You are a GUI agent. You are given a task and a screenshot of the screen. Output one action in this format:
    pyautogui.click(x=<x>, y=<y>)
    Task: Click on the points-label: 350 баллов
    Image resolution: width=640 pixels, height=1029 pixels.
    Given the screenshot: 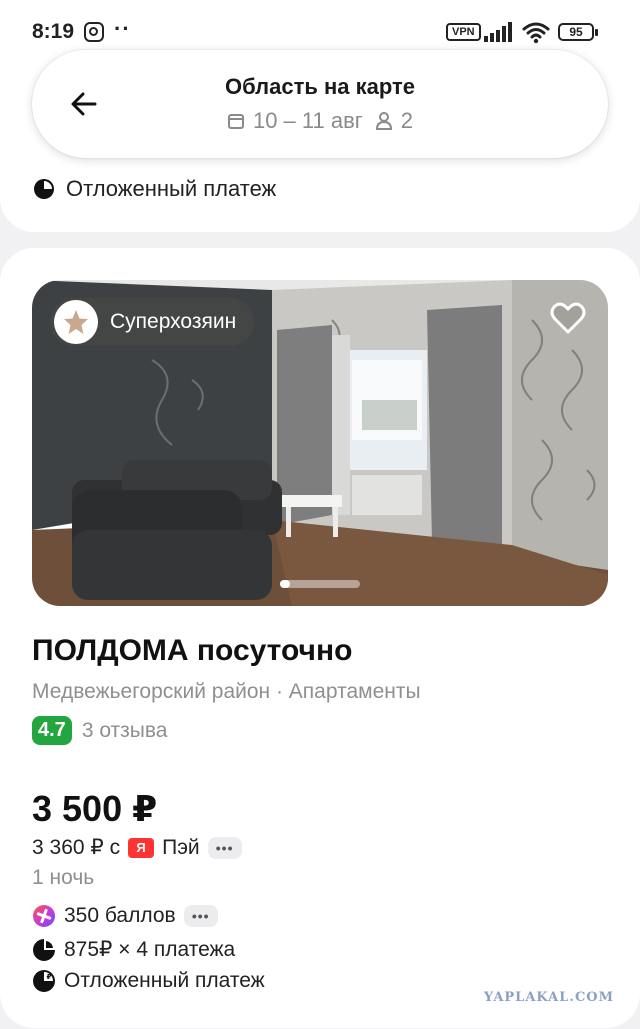 What is the action you would take?
    pyautogui.click(x=120, y=915)
    